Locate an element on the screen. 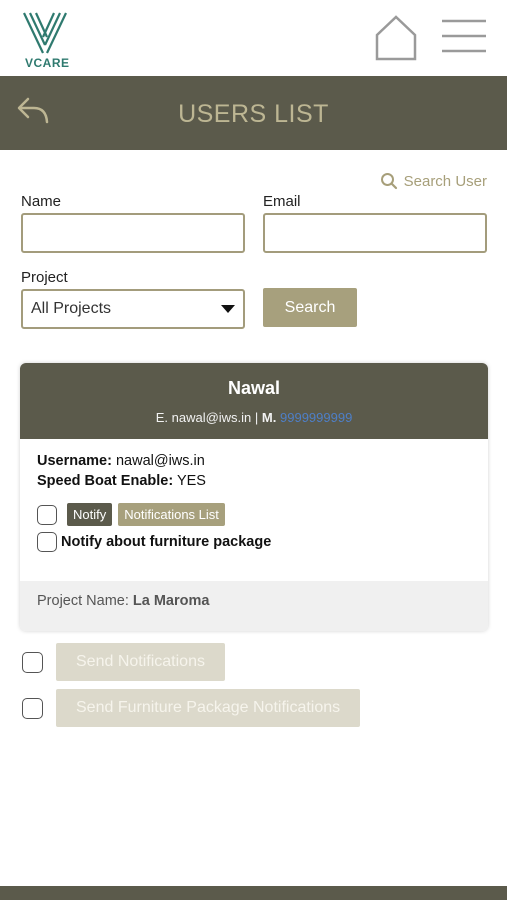  search-icon is located at coordinates (388, 181).